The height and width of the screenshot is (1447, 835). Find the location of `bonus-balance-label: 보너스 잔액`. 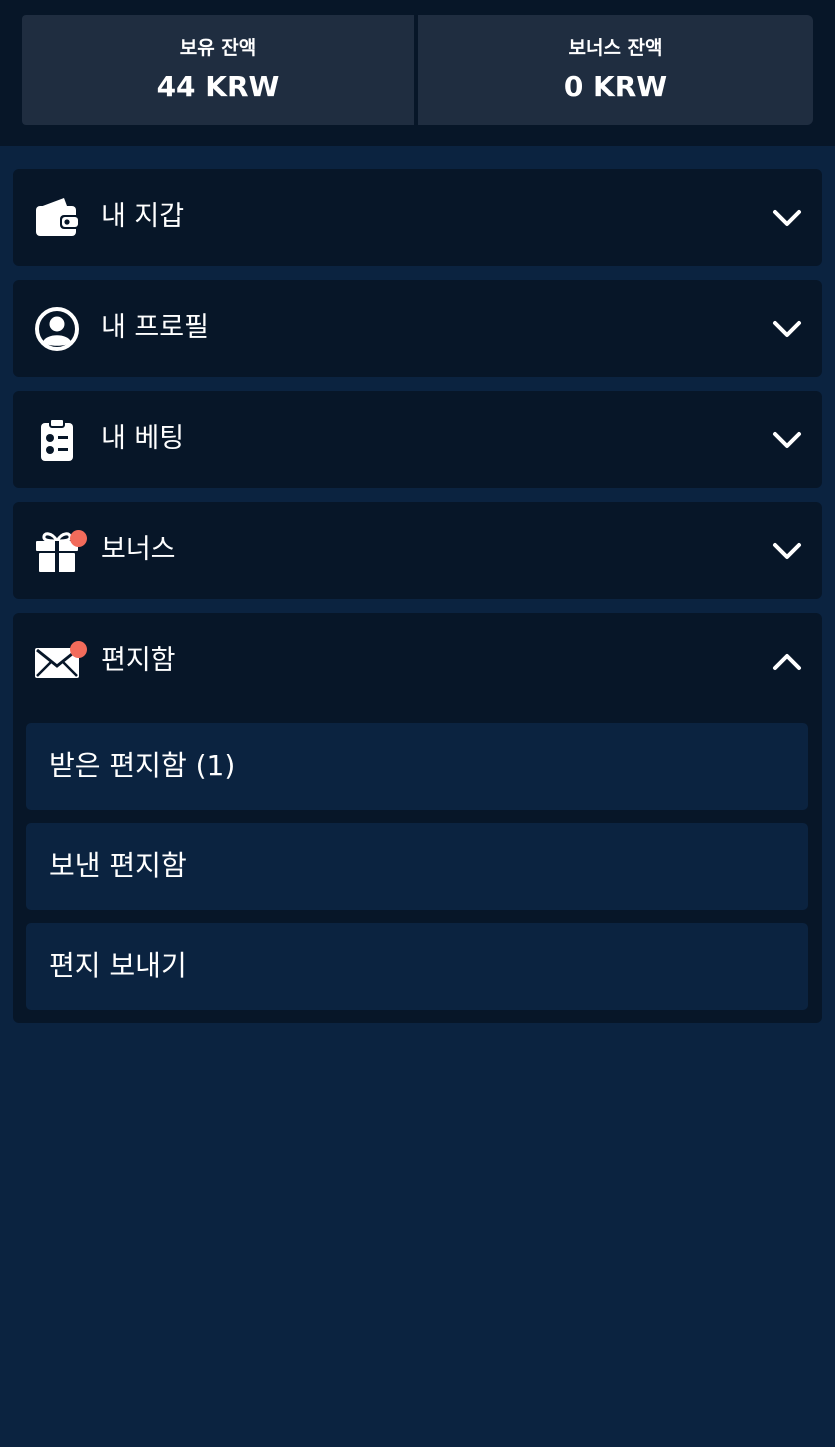

bonus-balance-label: 보너스 잔액 is located at coordinates (615, 48).